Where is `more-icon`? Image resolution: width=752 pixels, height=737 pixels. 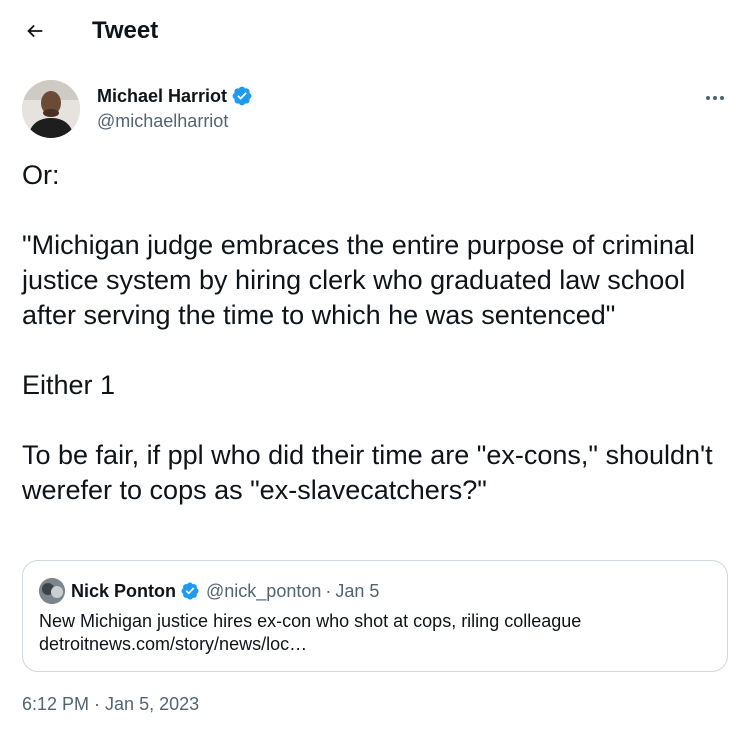 more-icon is located at coordinates (715, 98).